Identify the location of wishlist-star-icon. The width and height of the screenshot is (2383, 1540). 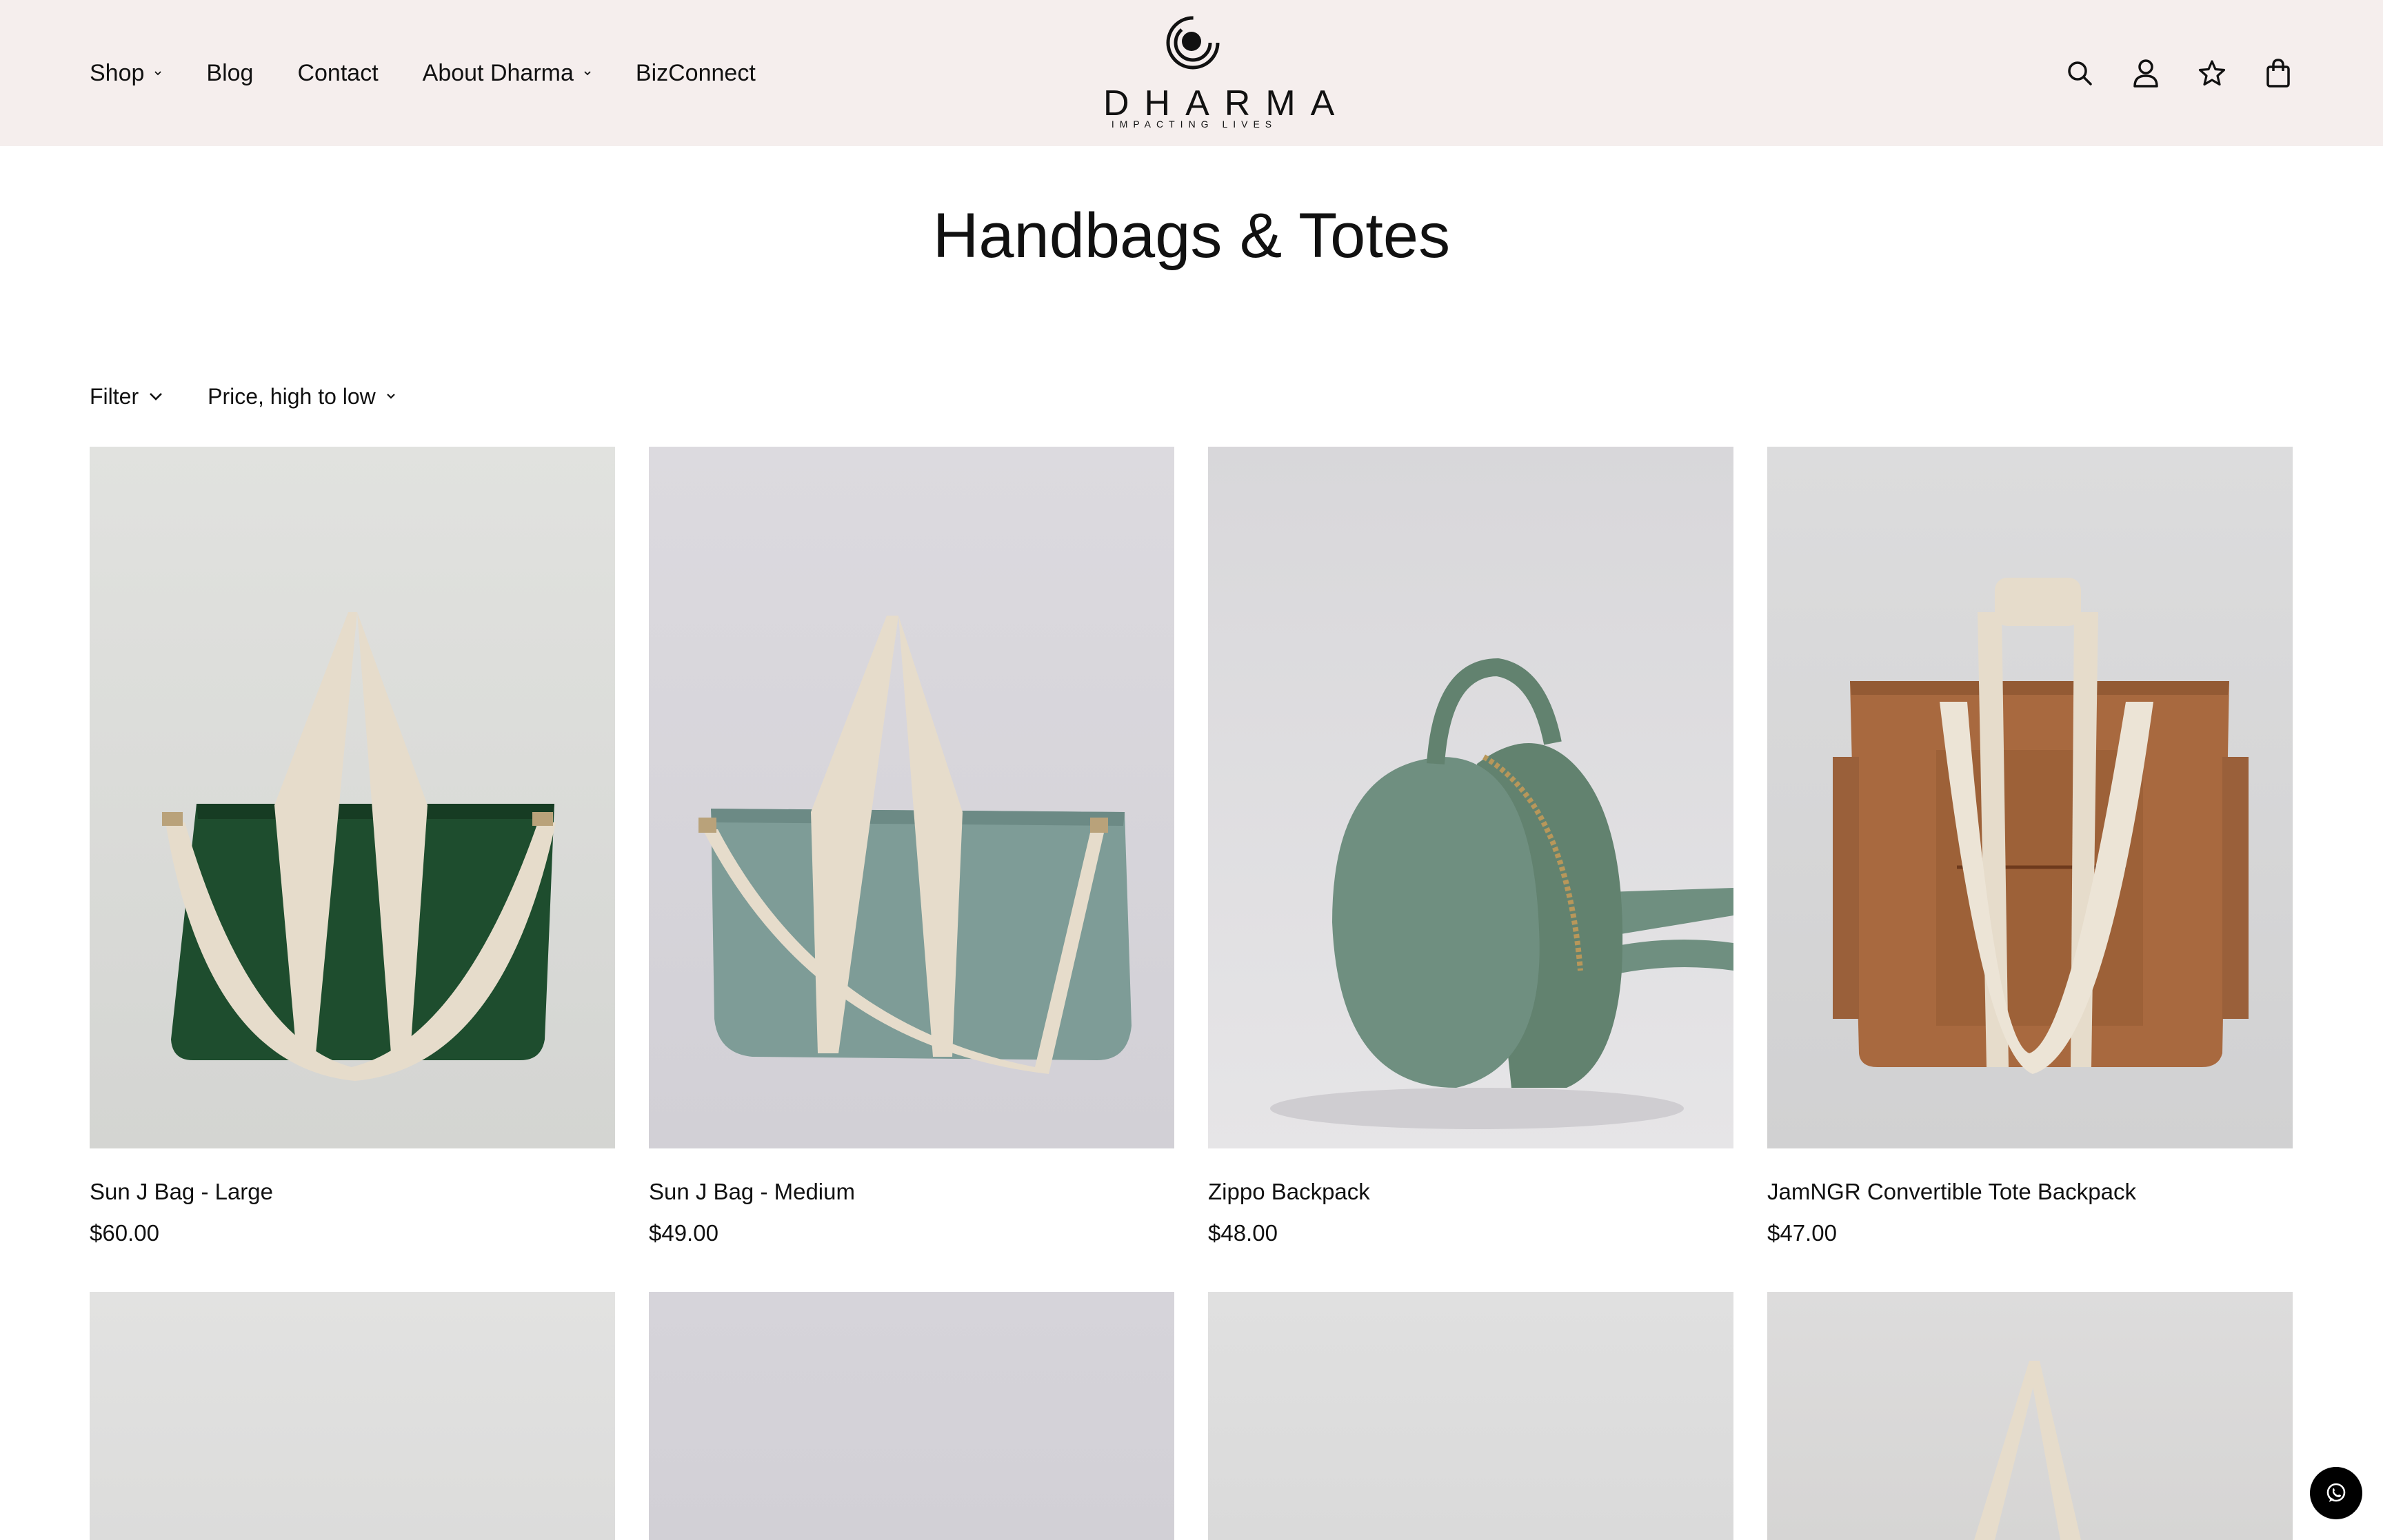
(2212, 73).